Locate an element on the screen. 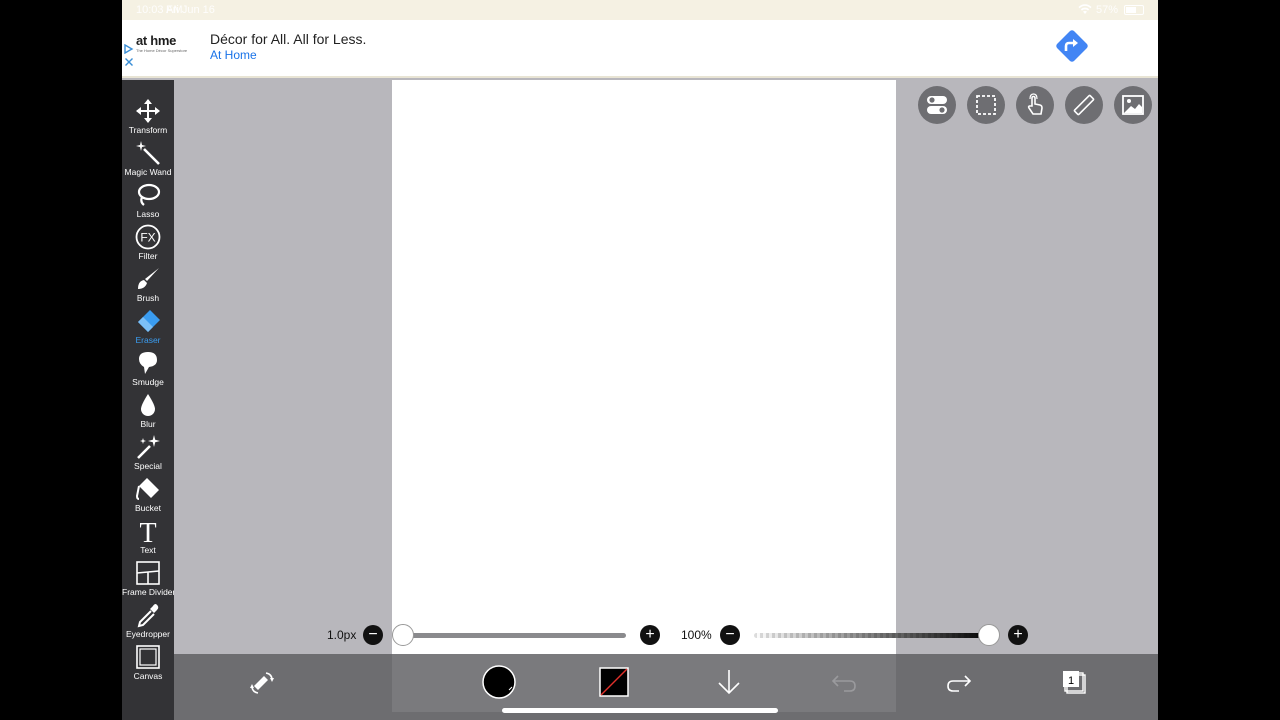  layers-count: 1 is located at coordinates (1071, 681).